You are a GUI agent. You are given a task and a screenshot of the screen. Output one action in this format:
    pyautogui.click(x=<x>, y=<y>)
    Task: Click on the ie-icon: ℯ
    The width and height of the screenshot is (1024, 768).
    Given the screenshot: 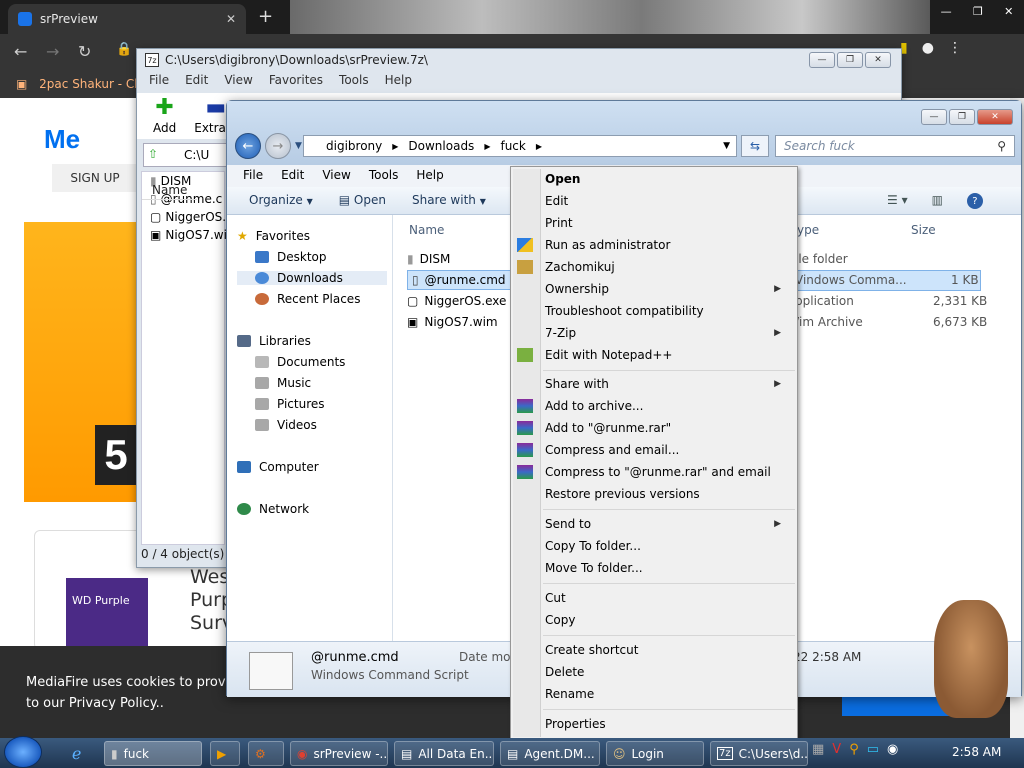 What is the action you would take?
    pyautogui.click(x=81, y=753)
    